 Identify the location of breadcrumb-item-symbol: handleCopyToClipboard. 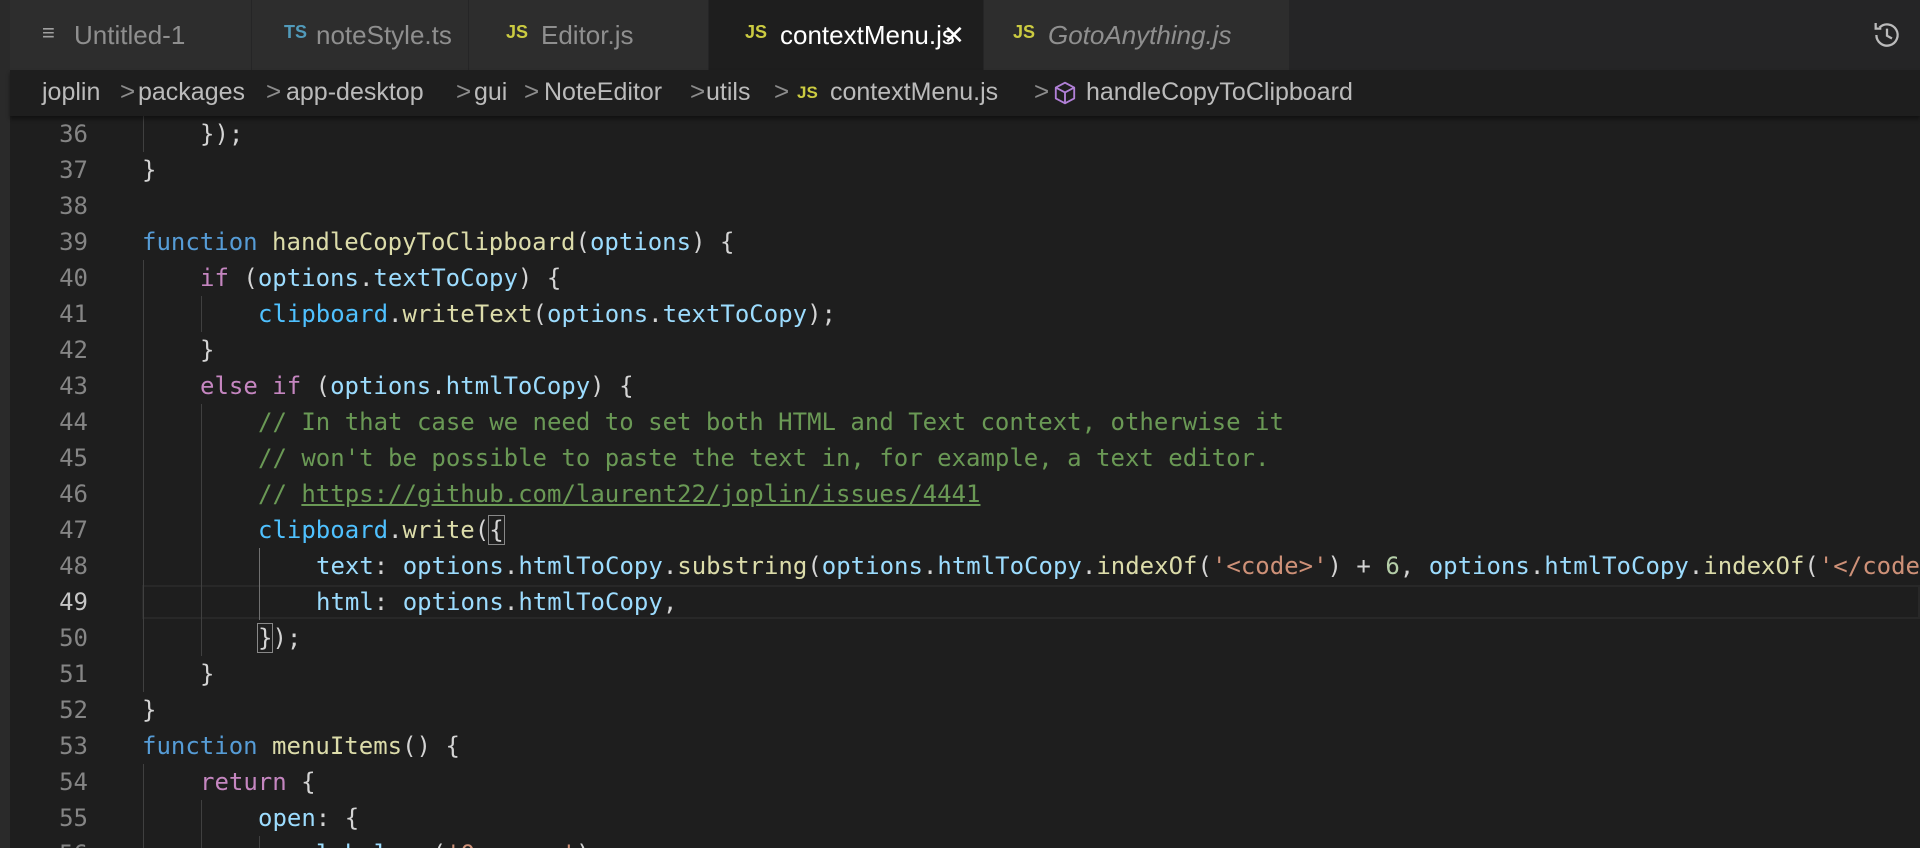
(1219, 92).